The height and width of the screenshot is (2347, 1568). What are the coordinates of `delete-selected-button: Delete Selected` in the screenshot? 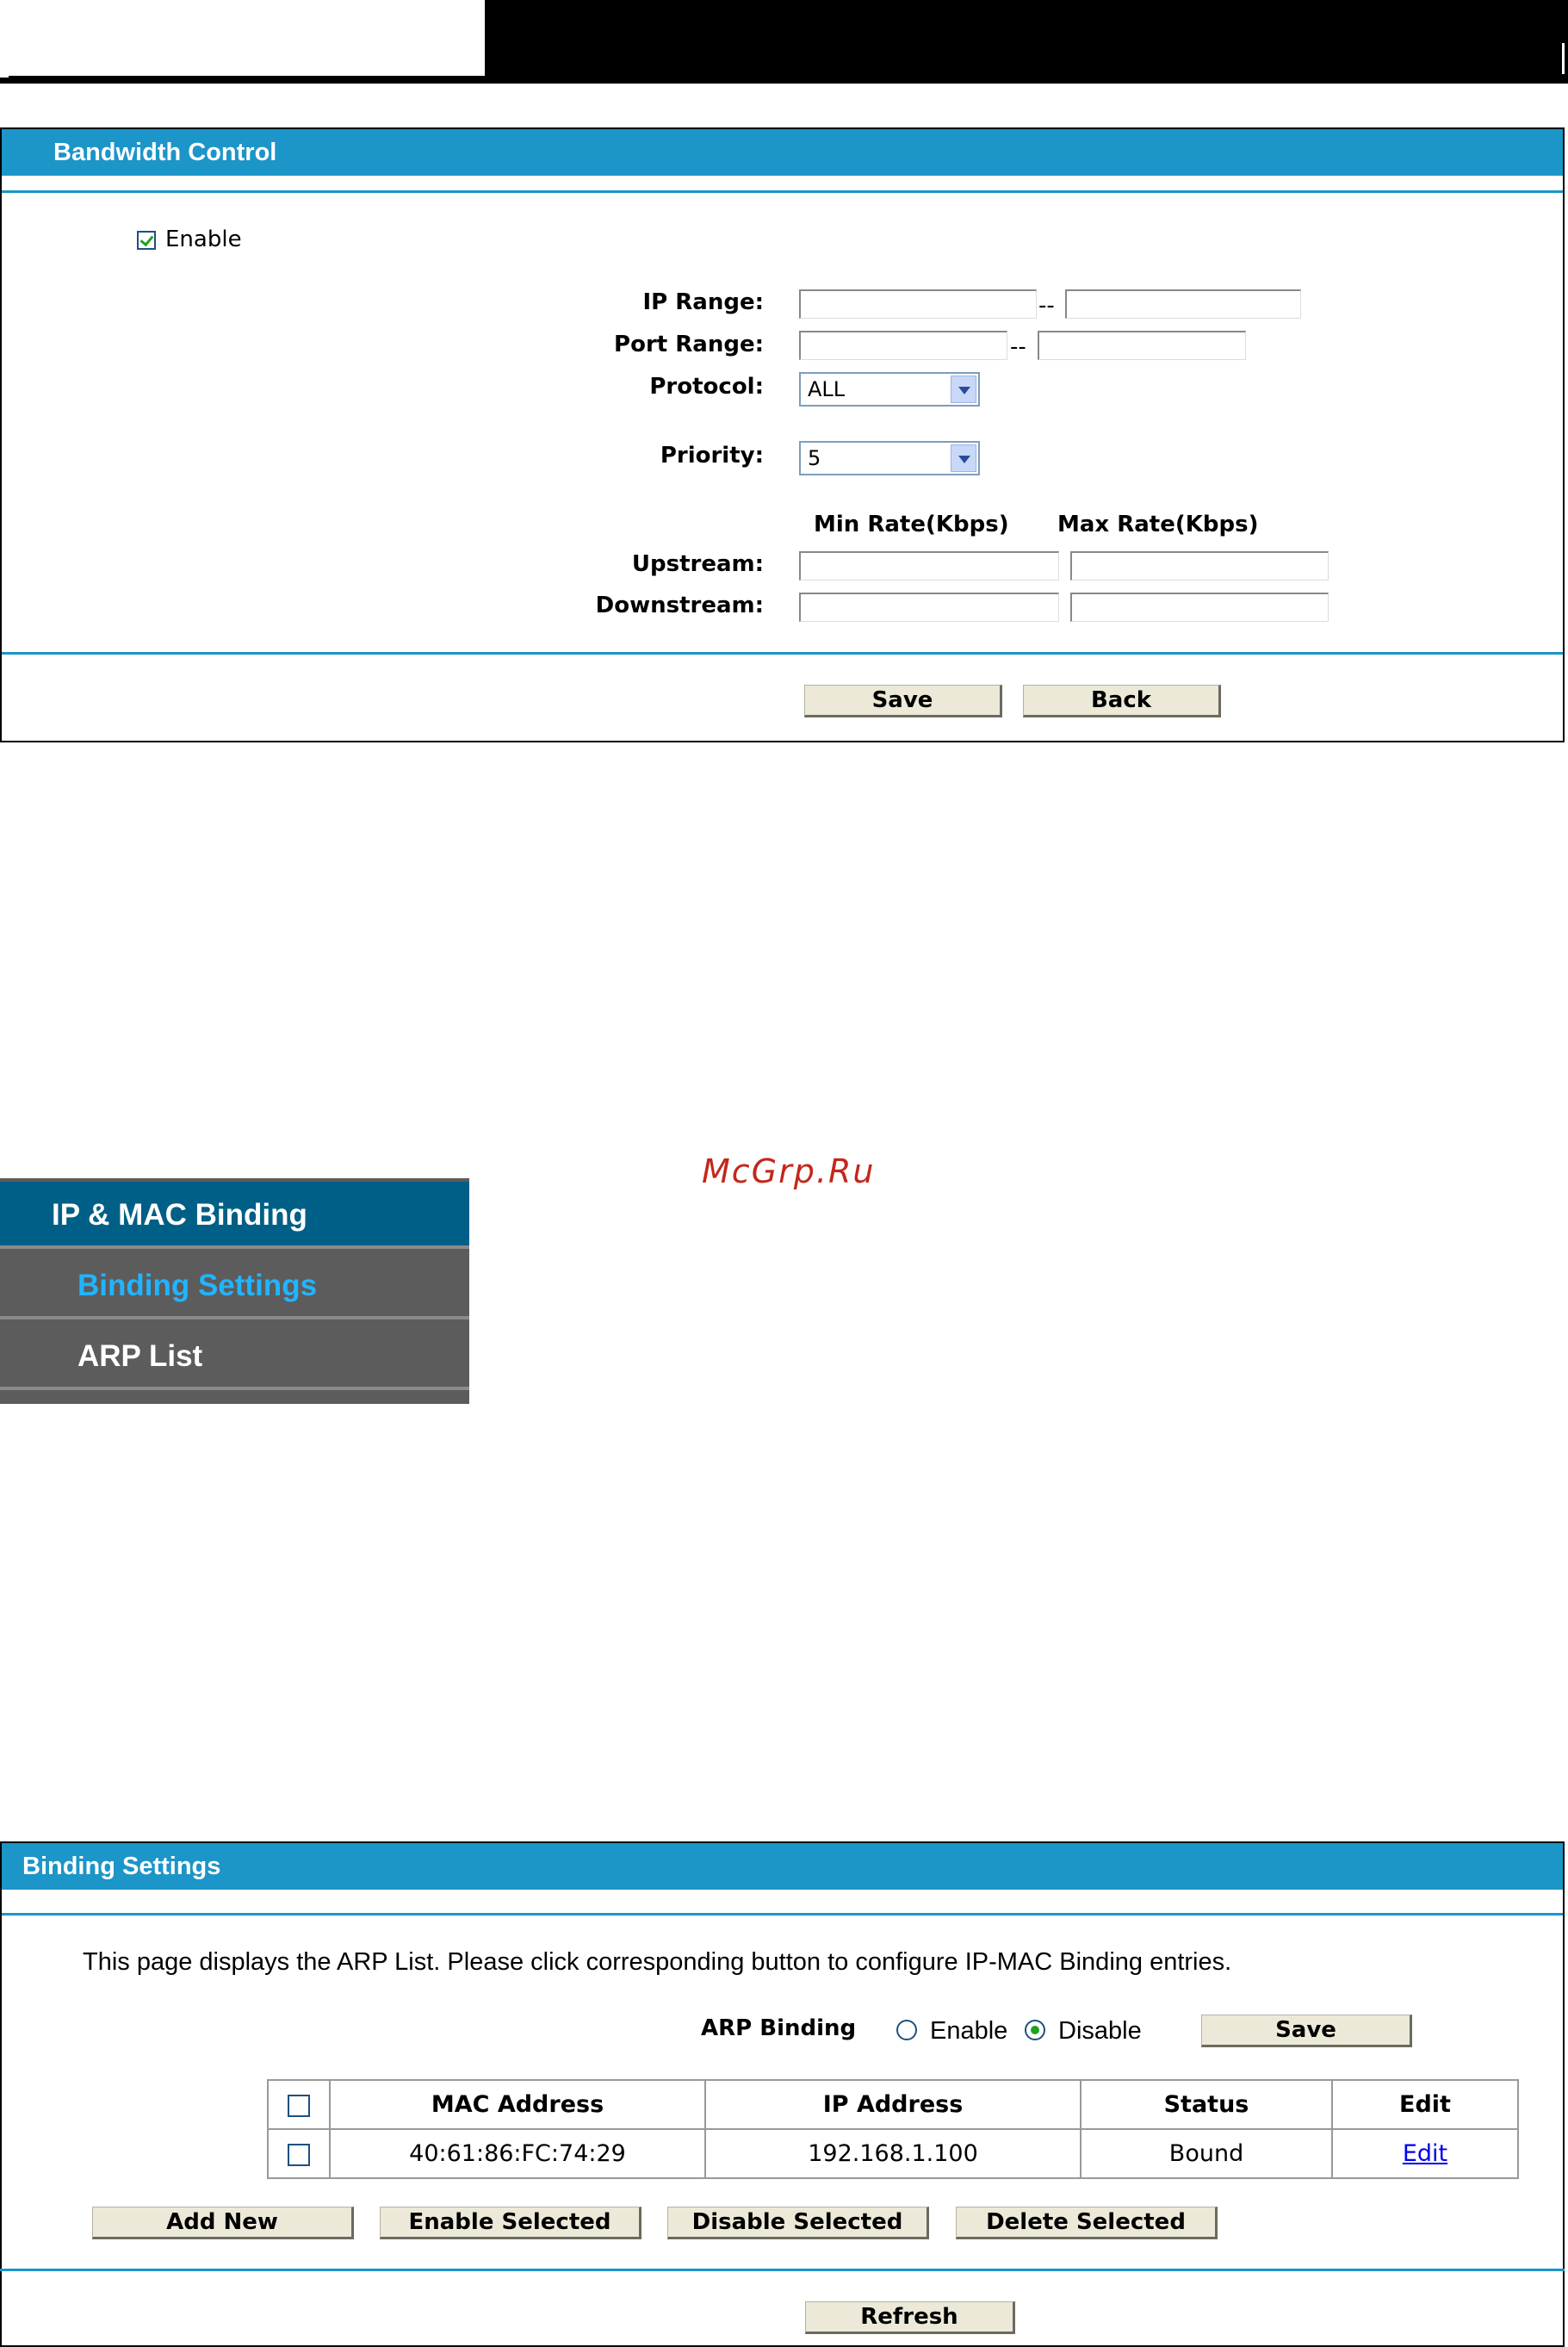 It's located at (1087, 2223).